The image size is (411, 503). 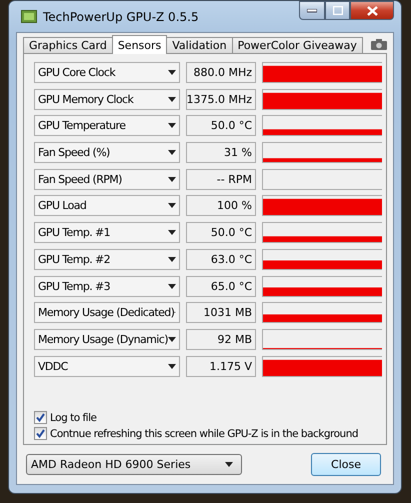 What do you see at coordinates (221, 205) in the screenshot?
I see `sensor-value: 100 %` at bounding box center [221, 205].